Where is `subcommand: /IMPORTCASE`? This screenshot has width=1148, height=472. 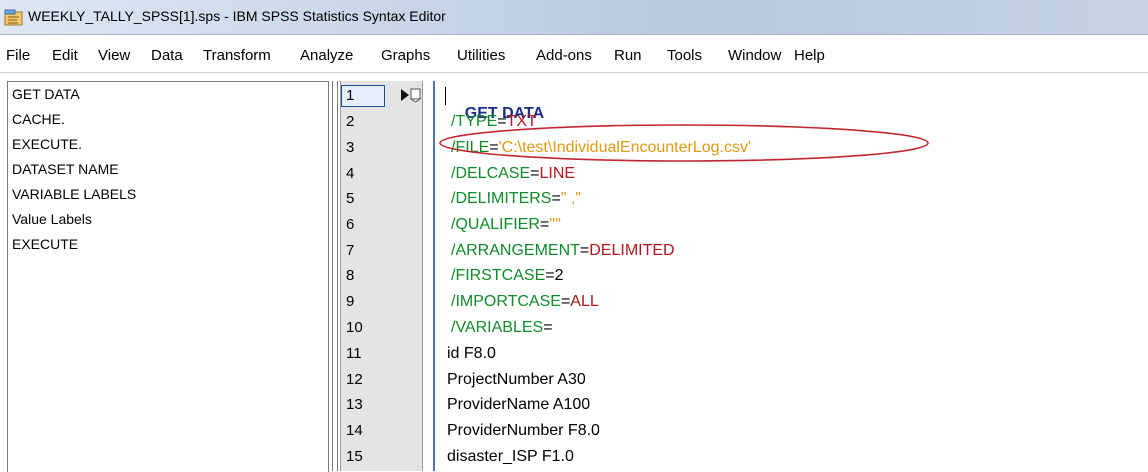 subcommand: /IMPORTCASE is located at coordinates (506, 301).